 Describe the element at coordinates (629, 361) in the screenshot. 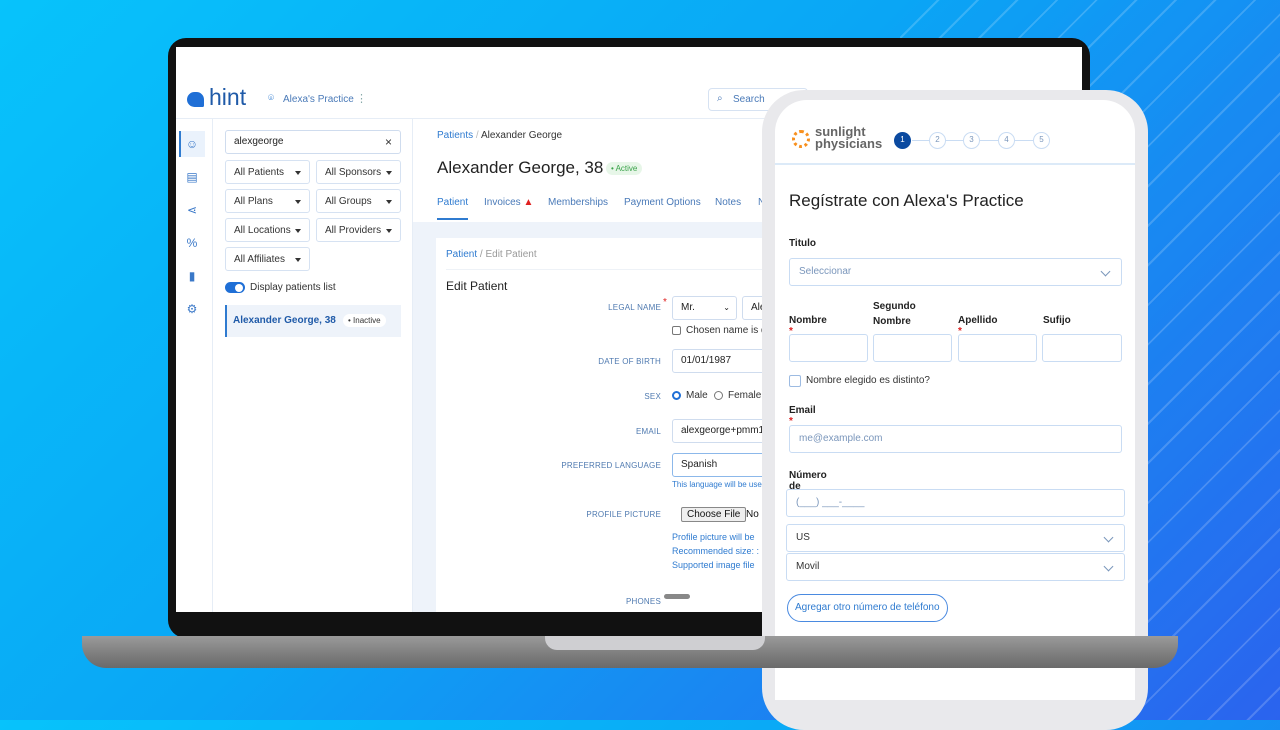

I see `dob-label: DATE OF BIRTH` at that location.